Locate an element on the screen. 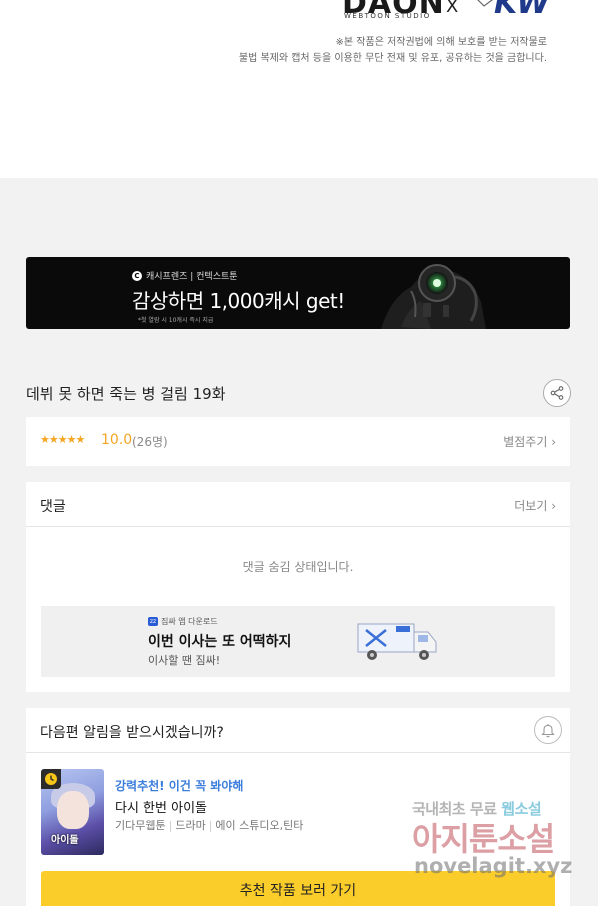 This screenshot has height=906, width=598. banner-brand: C 캐시프렌즈 | 컨텍스트툰 is located at coordinates (185, 275).